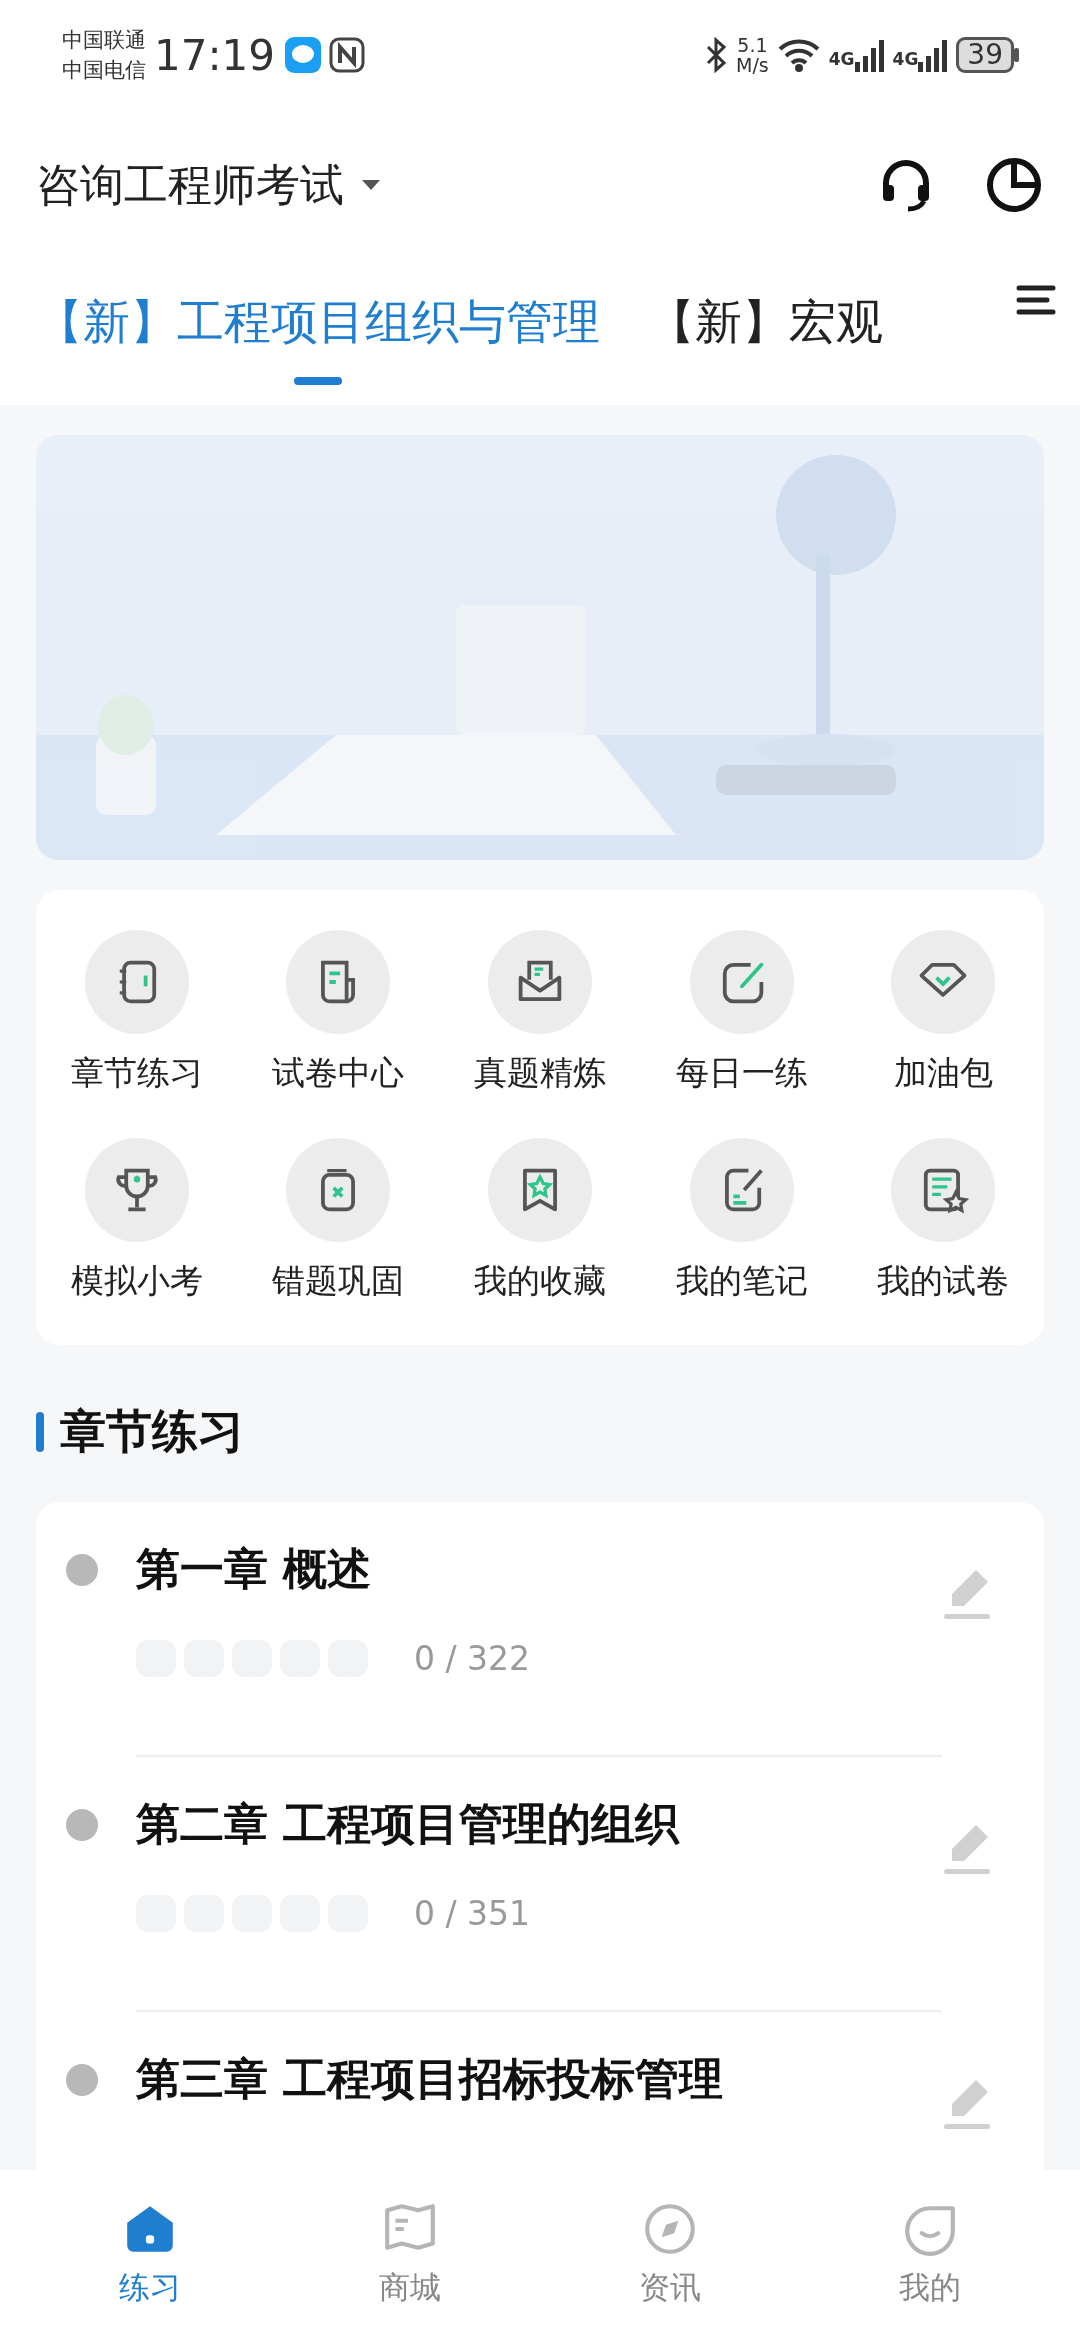 The height and width of the screenshot is (2340, 1080). What do you see at coordinates (371, 185) in the screenshot?
I see `caret-icon` at bounding box center [371, 185].